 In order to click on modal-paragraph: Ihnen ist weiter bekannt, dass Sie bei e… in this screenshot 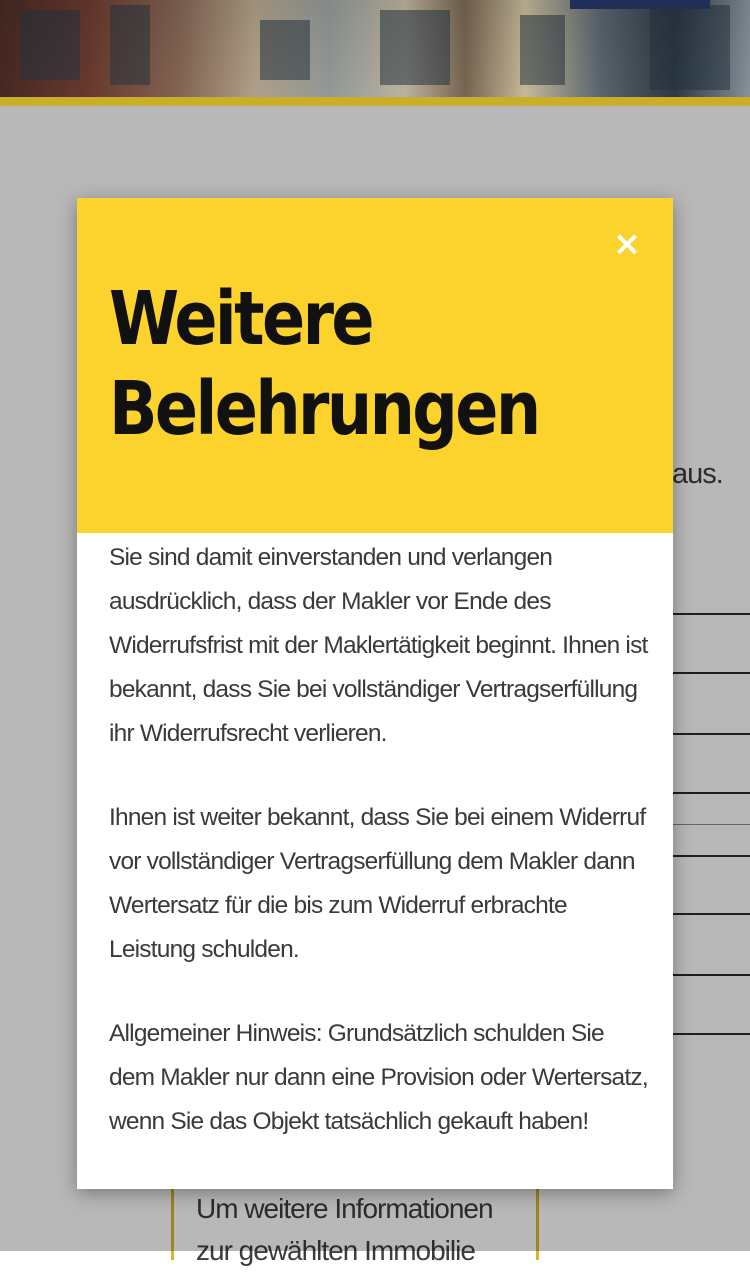, I will do `click(377, 883)`.